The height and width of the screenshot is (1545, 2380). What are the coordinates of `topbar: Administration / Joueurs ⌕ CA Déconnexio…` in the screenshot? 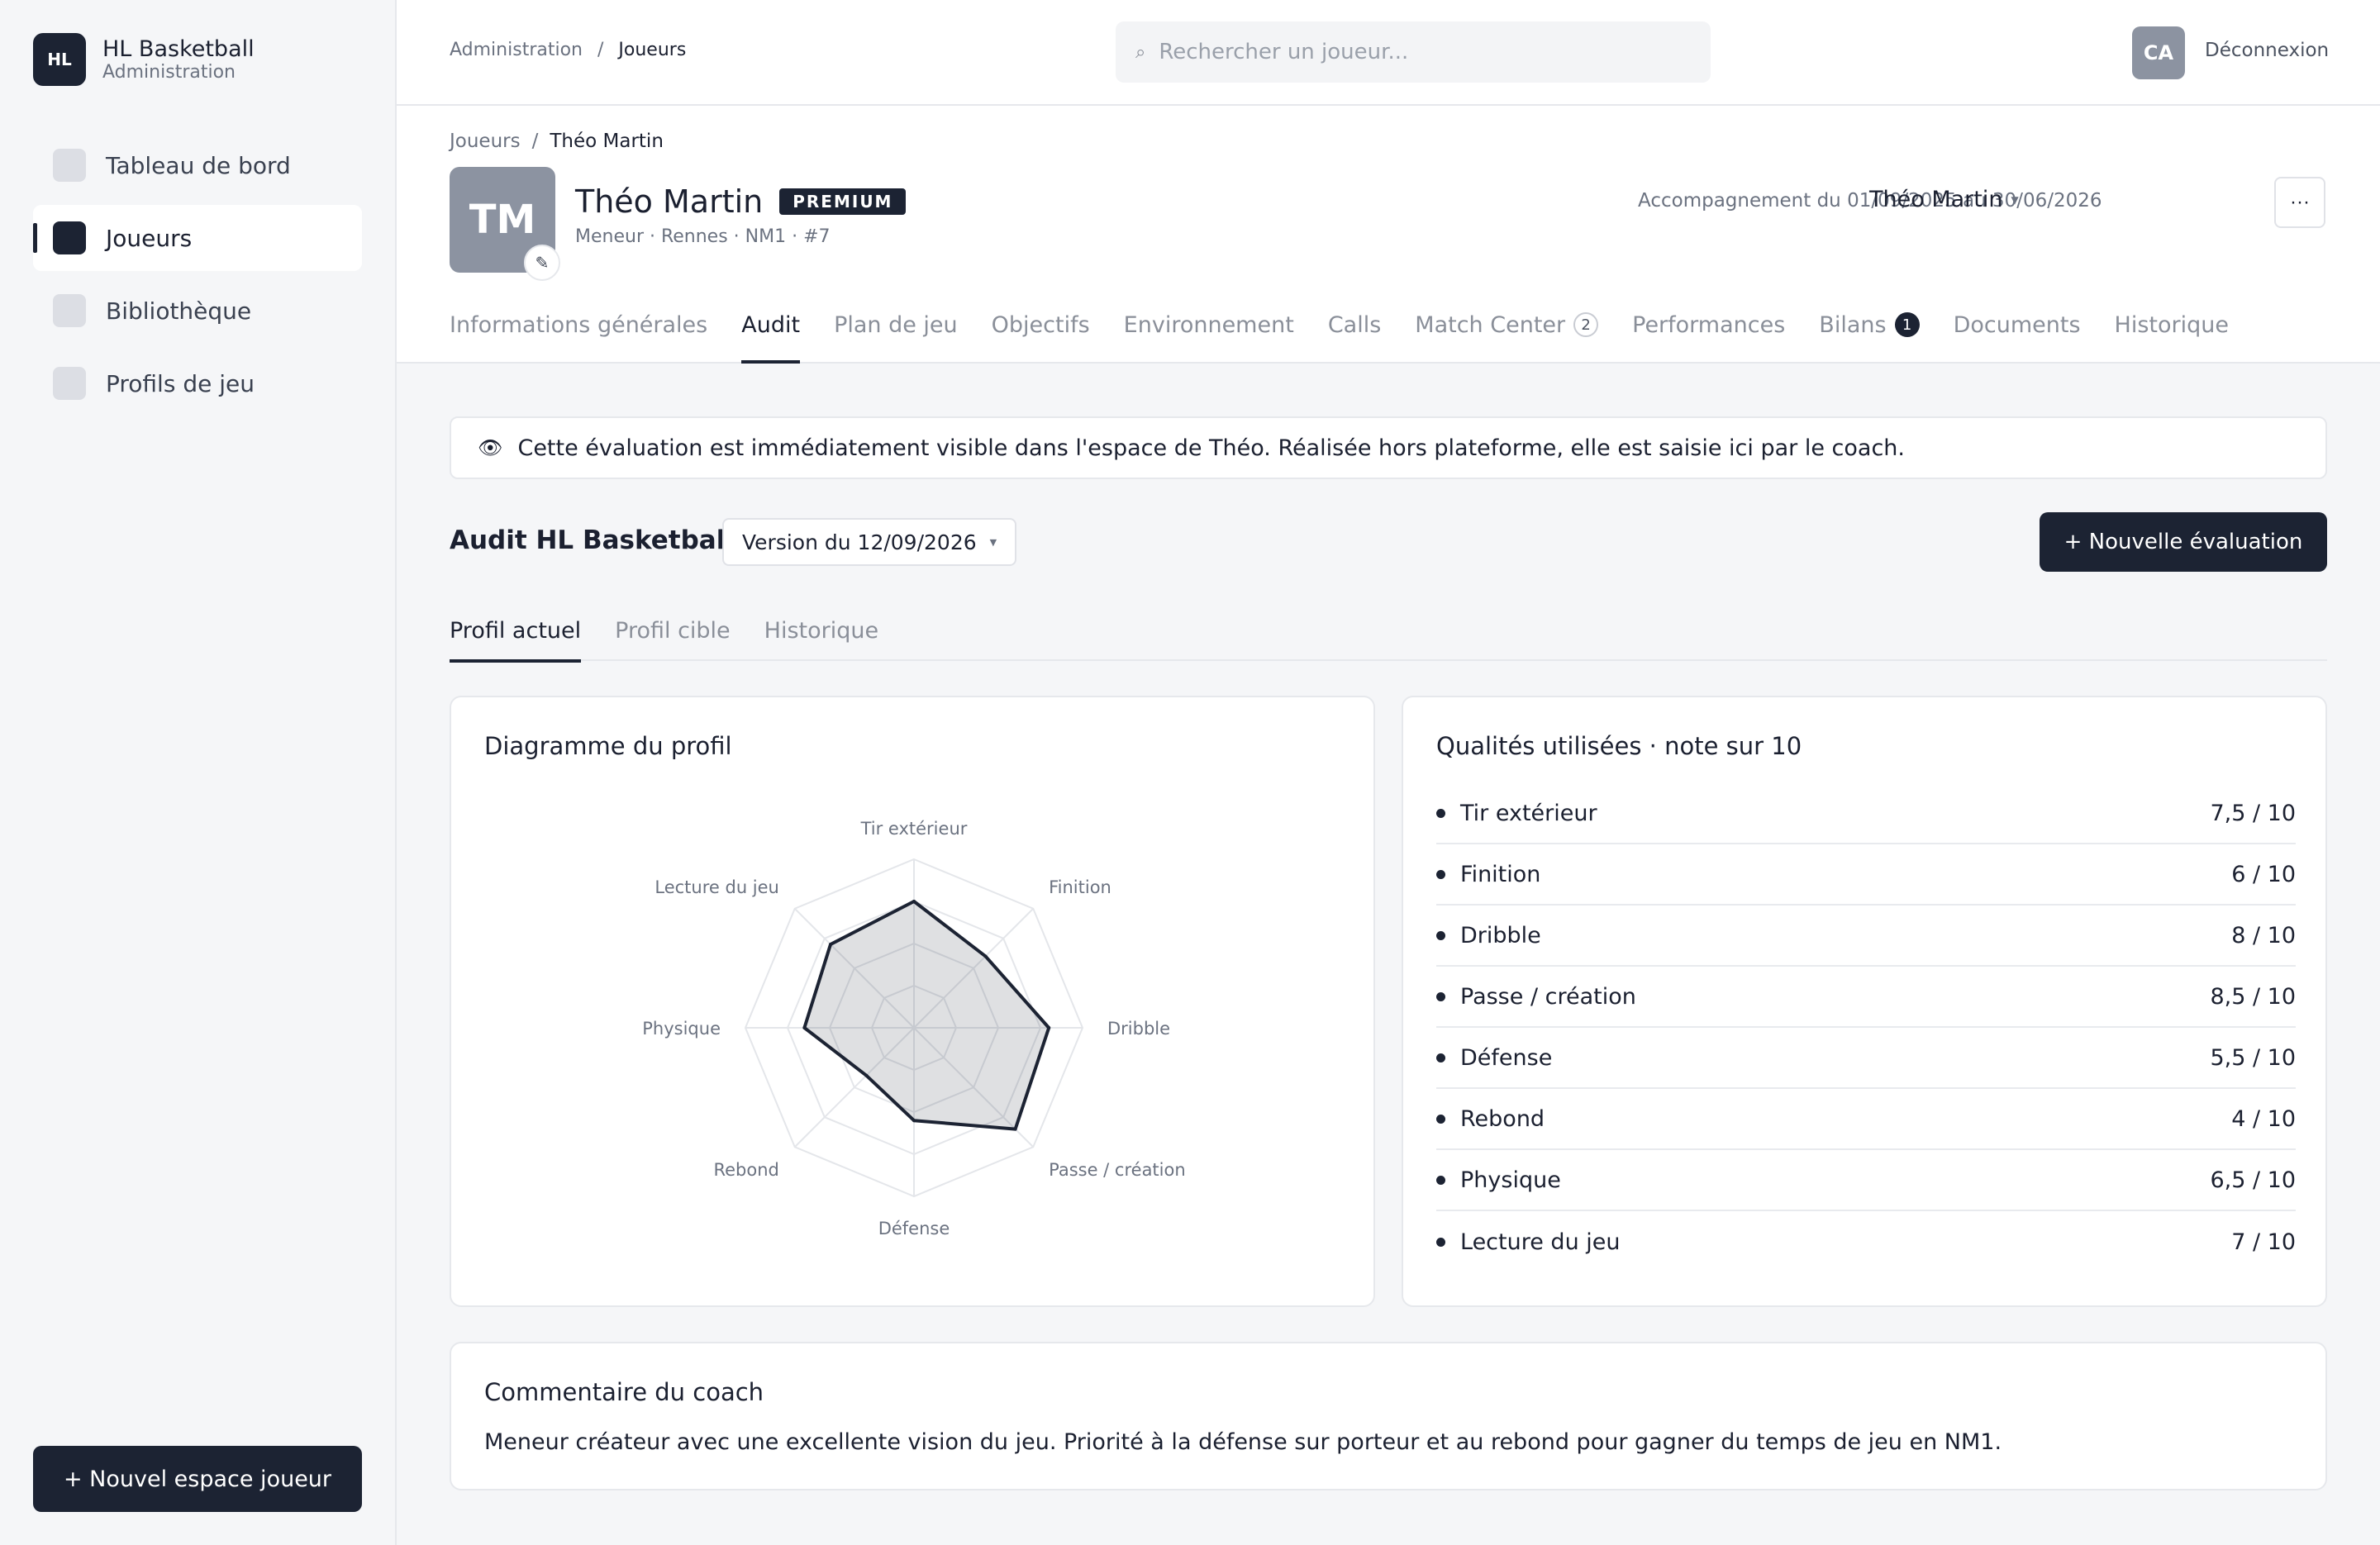 It's located at (1388, 53).